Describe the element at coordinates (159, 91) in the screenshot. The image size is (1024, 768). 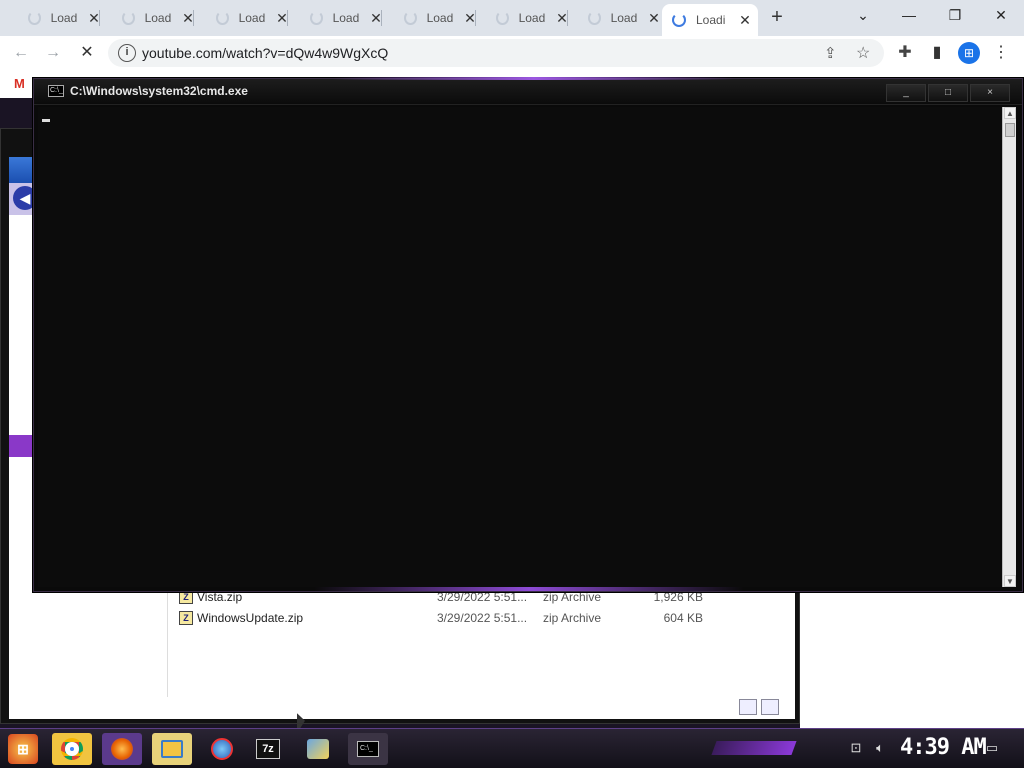
I see `cmd-window-title: C:\Windows\system32\cmd.exe` at that location.